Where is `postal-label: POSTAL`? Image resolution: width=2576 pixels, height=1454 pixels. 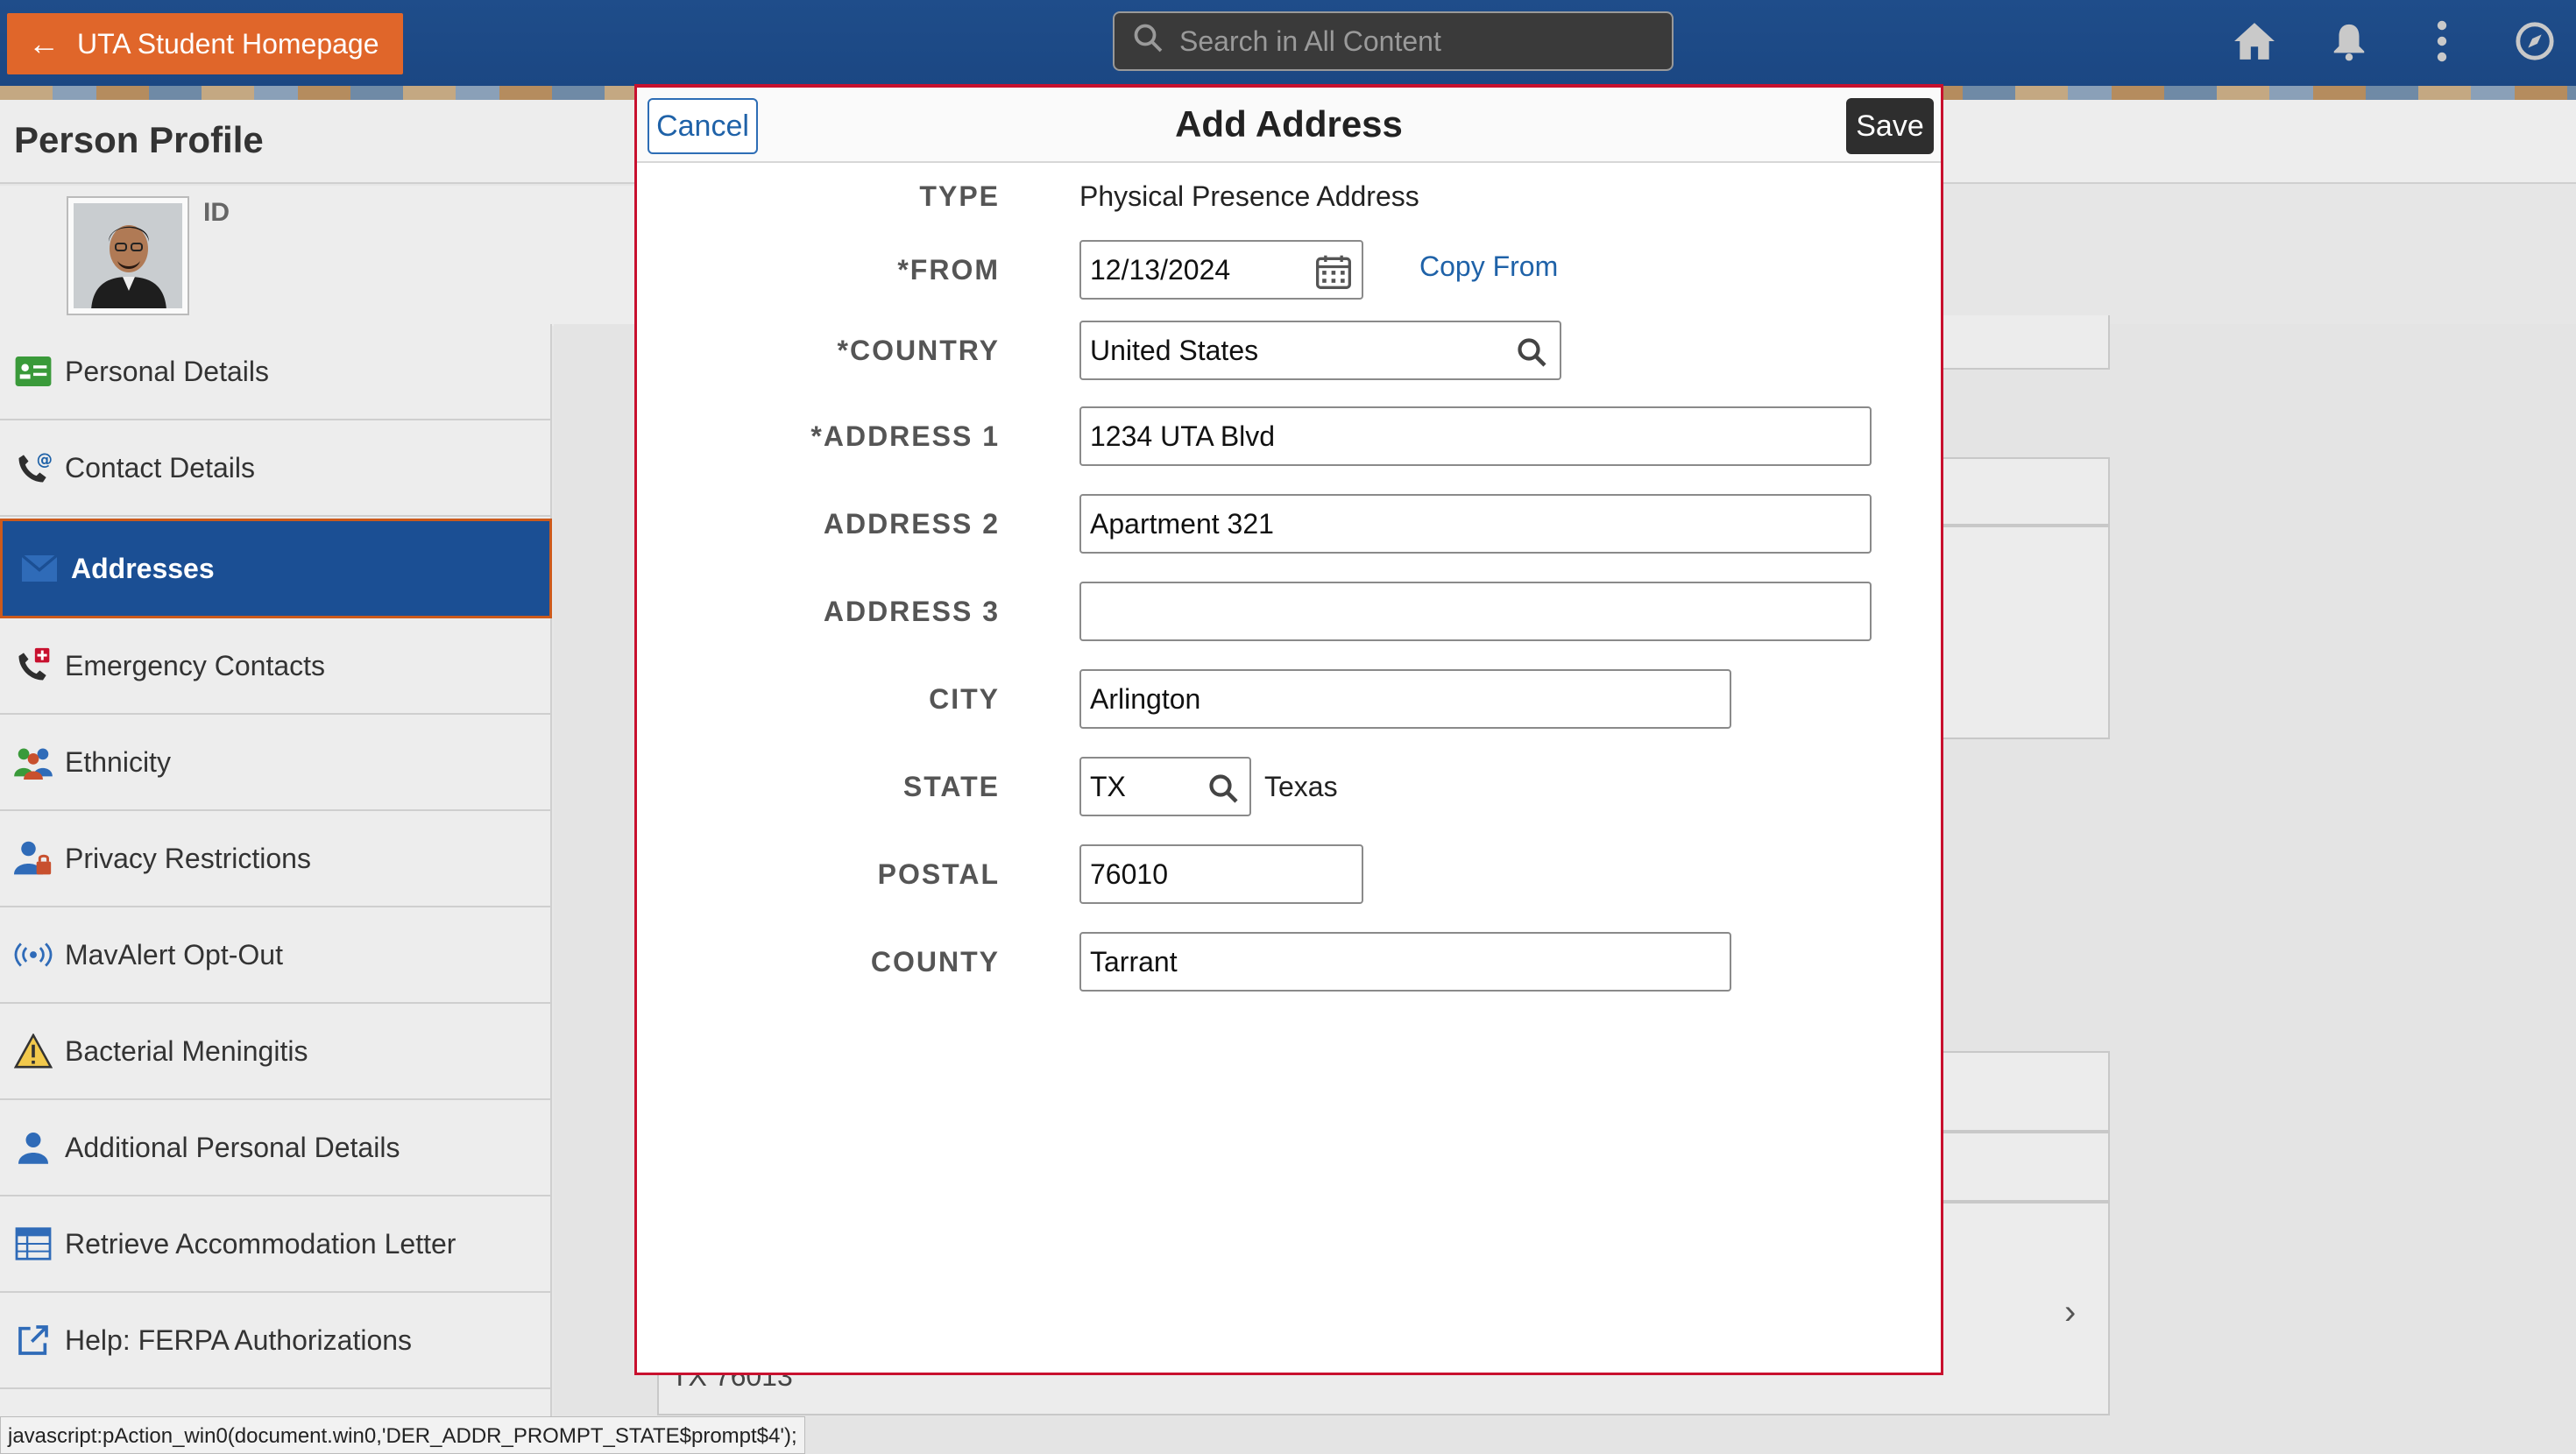 postal-label: POSTAL is located at coordinates (938, 874).